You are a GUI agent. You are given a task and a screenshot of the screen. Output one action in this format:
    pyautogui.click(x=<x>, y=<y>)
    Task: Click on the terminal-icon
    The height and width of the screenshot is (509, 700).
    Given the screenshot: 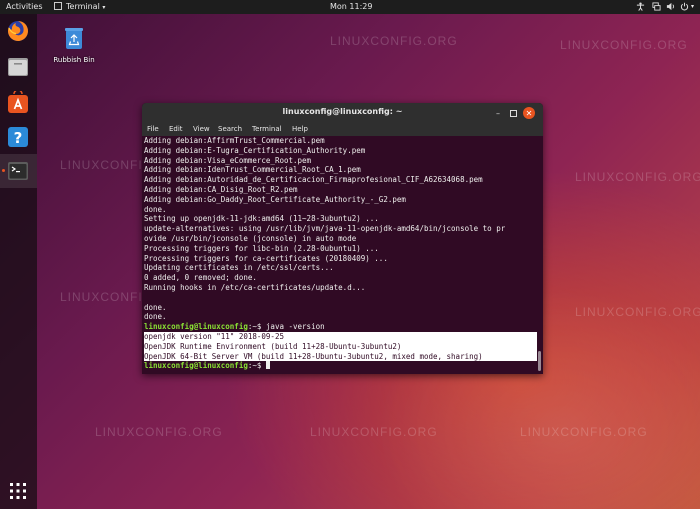 What is the action you would take?
    pyautogui.click(x=18, y=171)
    